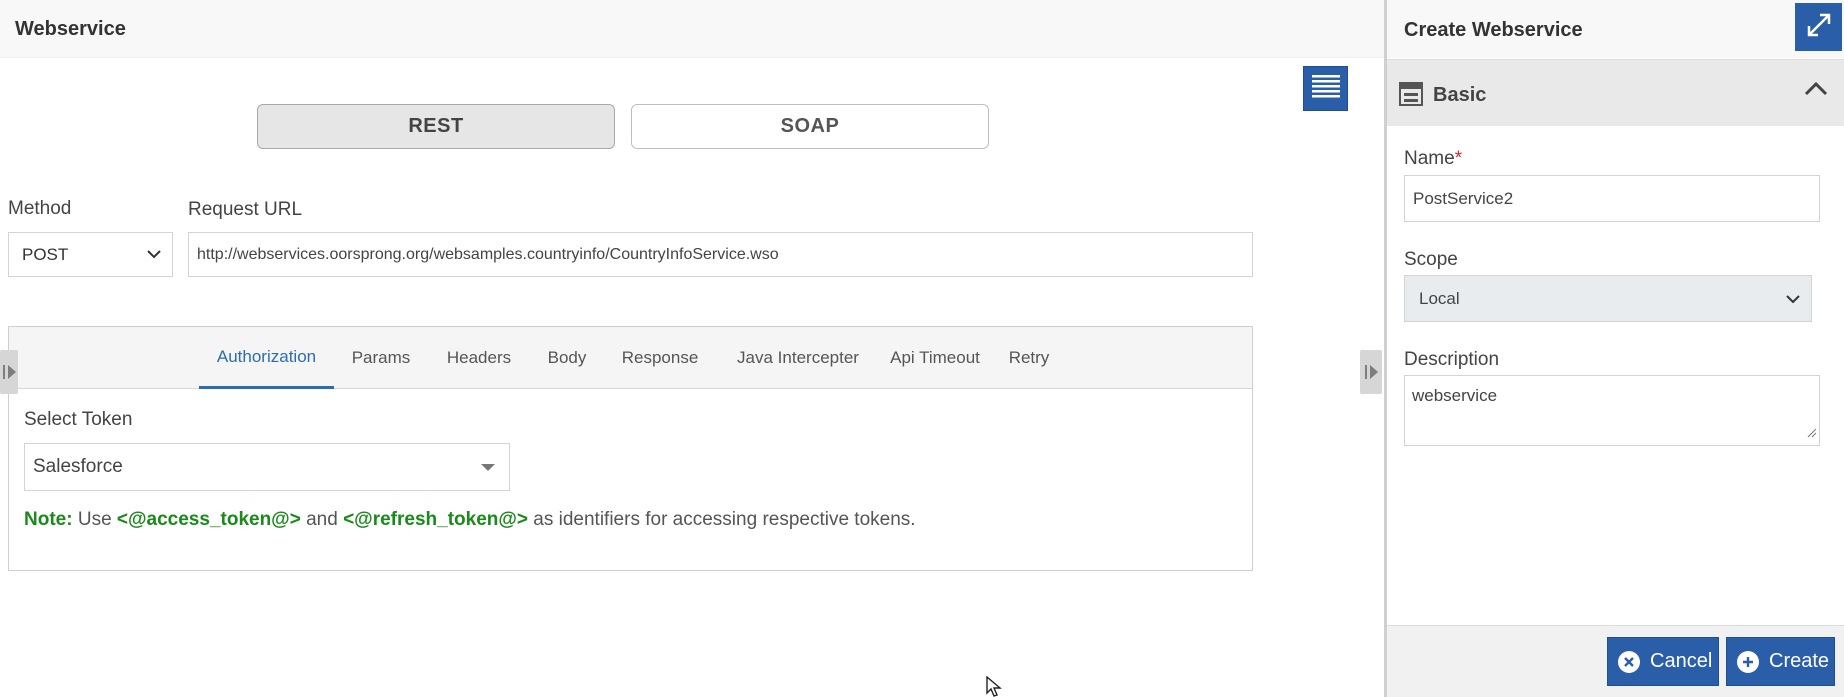 The image size is (1844, 697). What do you see at coordinates (78, 466) in the screenshot?
I see `select-token-value: Salesforce` at bounding box center [78, 466].